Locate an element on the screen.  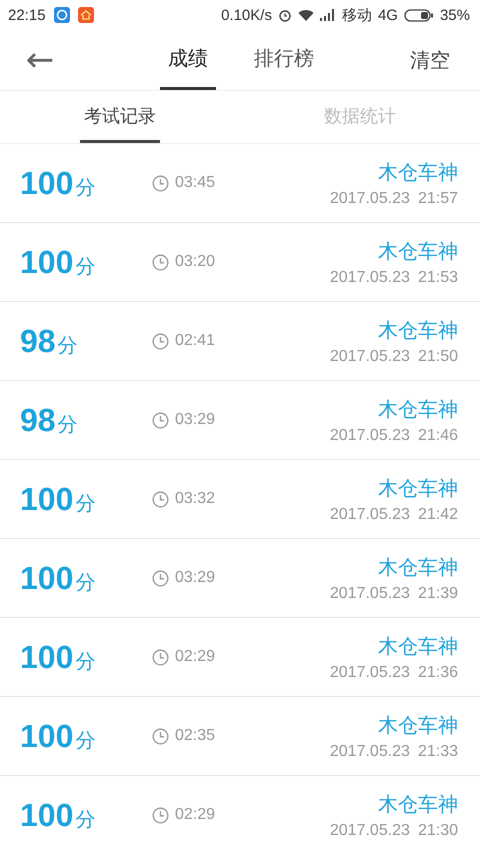
record-time: 21:42 is located at coordinates (438, 515).